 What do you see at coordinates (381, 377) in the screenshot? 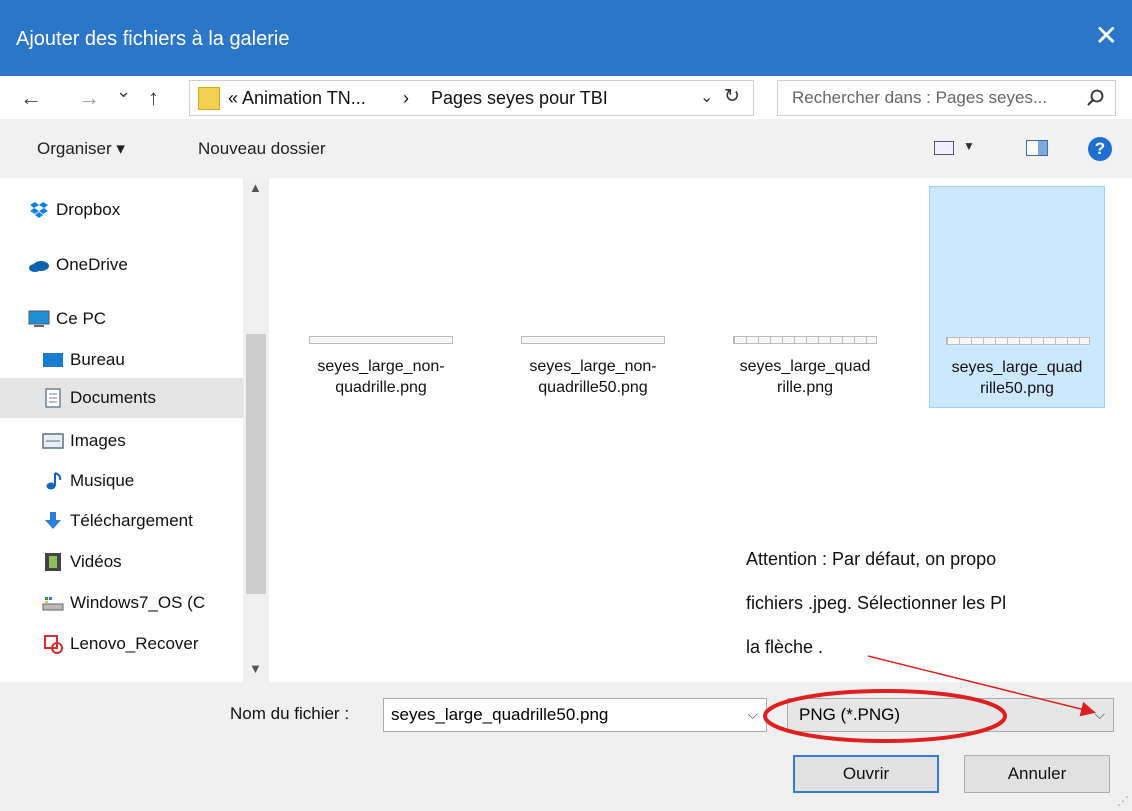
I see `file-name: seyes_large_non-quadrille.png` at bounding box center [381, 377].